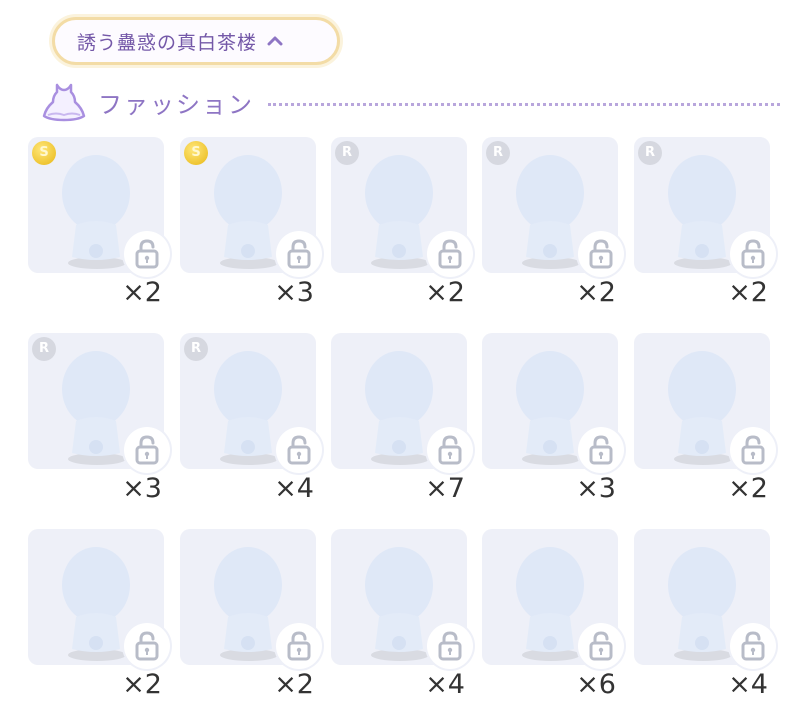 The height and width of the screenshot is (724, 800). Describe the element at coordinates (596, 684) in the screenshot. I see `item-count: ×6` at that location.